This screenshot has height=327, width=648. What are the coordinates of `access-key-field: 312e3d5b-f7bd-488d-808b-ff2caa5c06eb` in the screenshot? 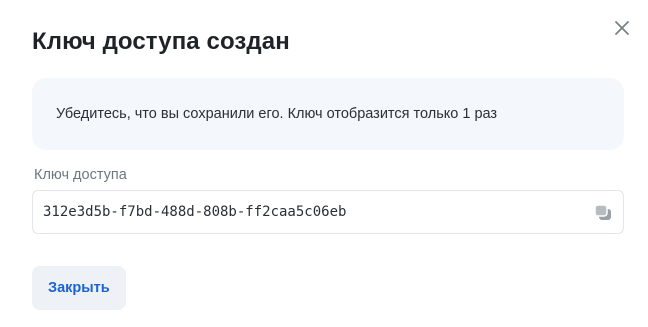 It's located at (328, 212).